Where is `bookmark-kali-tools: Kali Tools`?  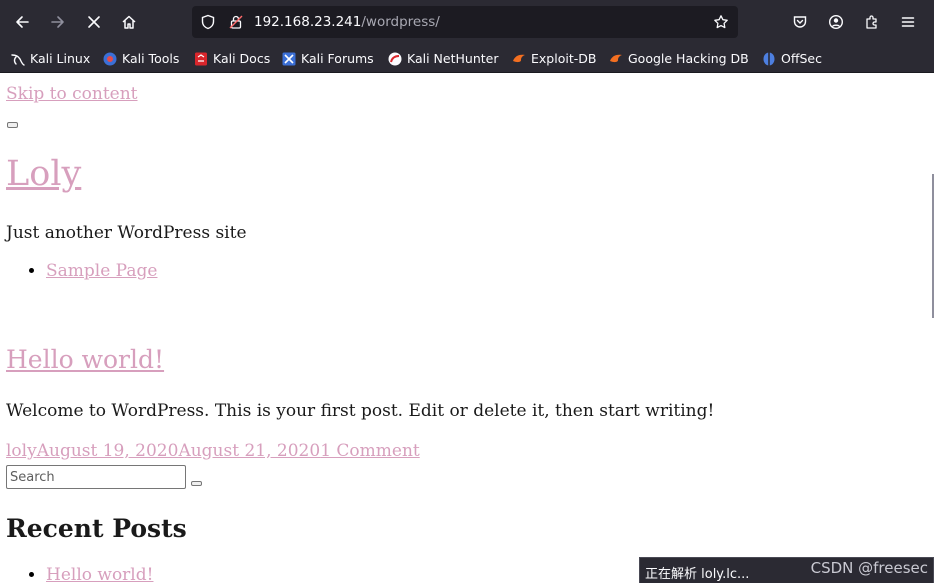 bookmark-kali-tools: Kali Tools is located at coordinates (140, 58).